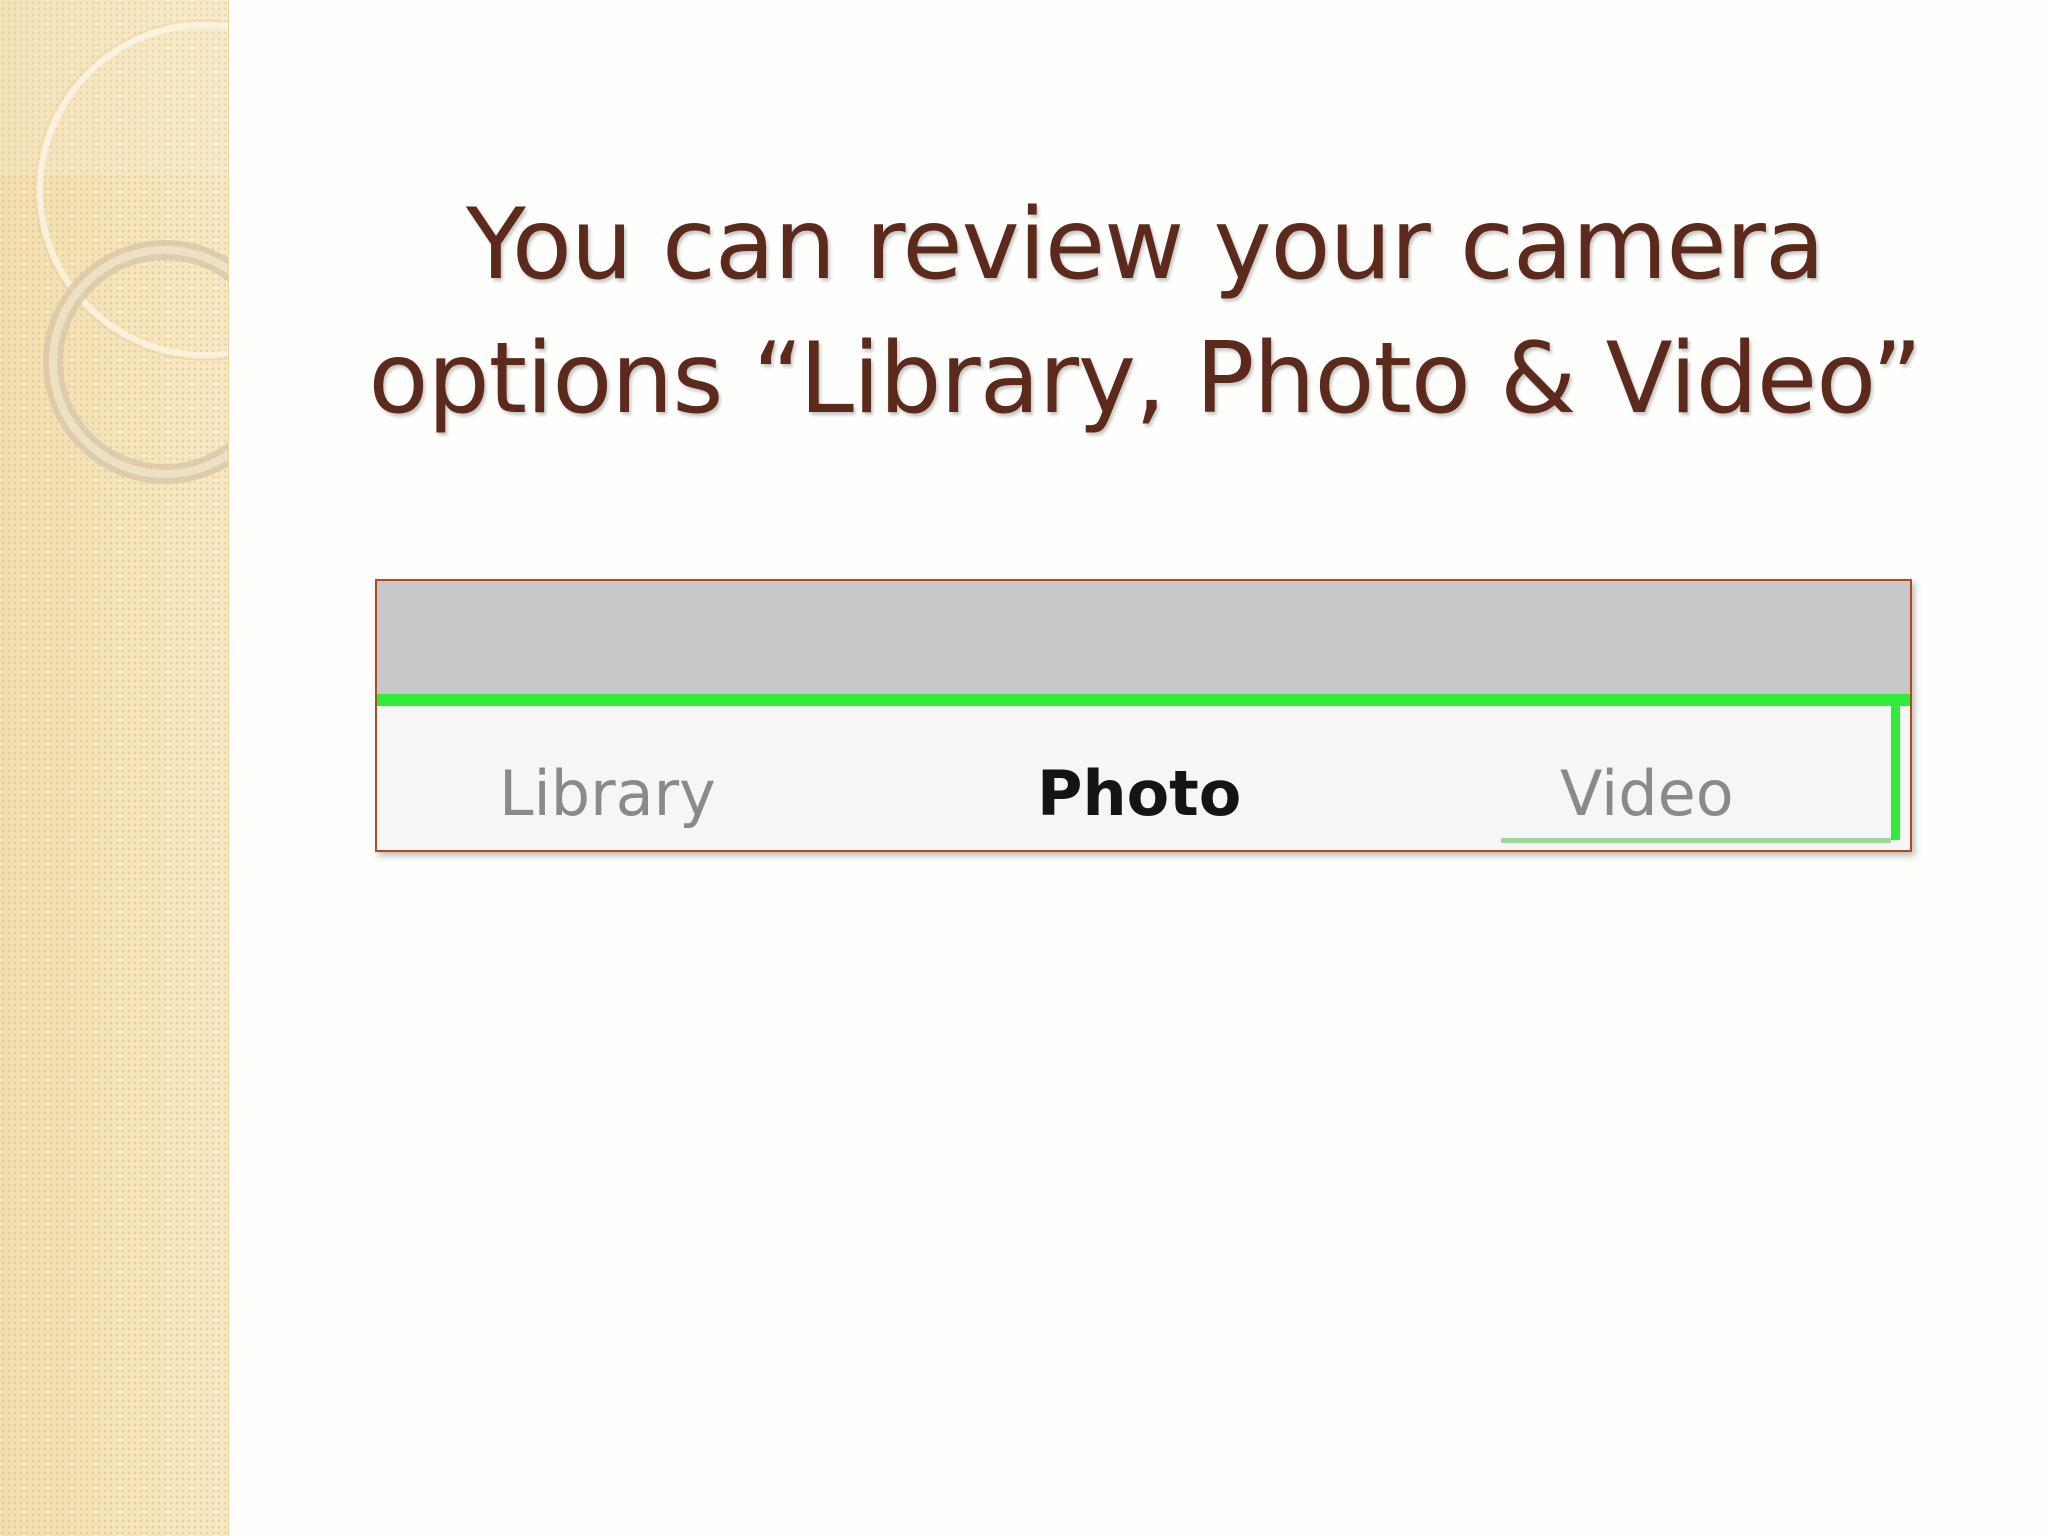 This screenshot has width=2048, height=1536. What do you see at coordinates (114, 768) in the screenshot?
I see `decorative-side-panel` at bounding box center [114, 768].